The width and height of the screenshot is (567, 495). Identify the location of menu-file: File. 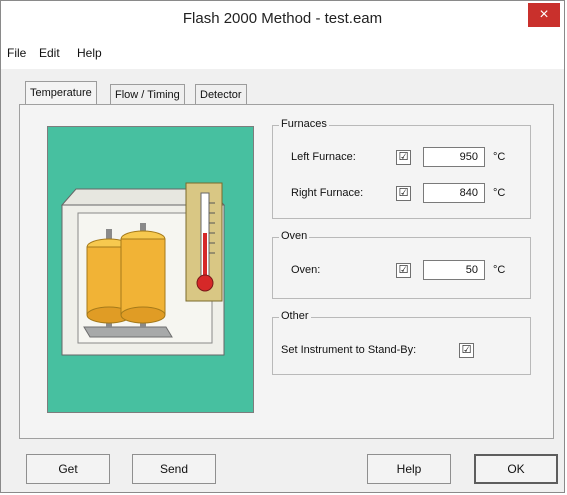
(16, 53).